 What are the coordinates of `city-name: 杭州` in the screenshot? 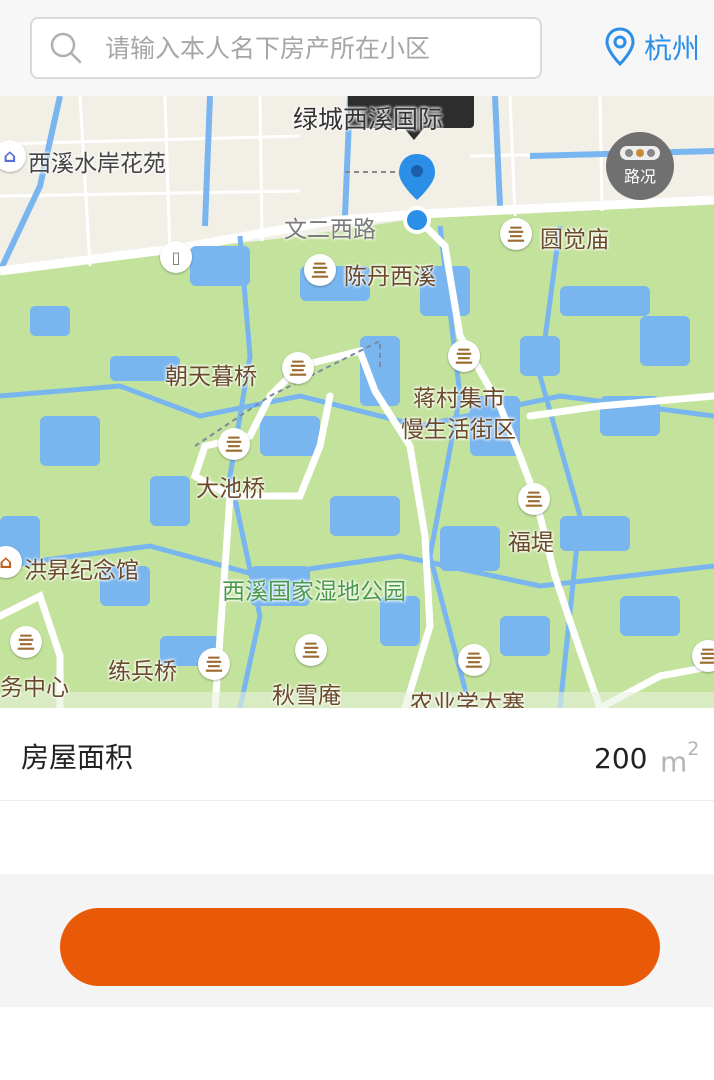 It's located at (672, 48).